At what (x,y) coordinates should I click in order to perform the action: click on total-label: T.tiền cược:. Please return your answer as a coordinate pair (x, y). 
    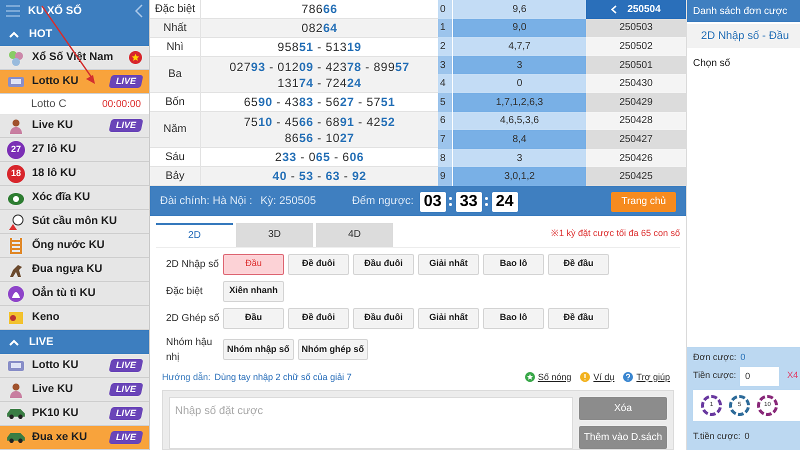
    Looking at the image, I should click on (716, 436).